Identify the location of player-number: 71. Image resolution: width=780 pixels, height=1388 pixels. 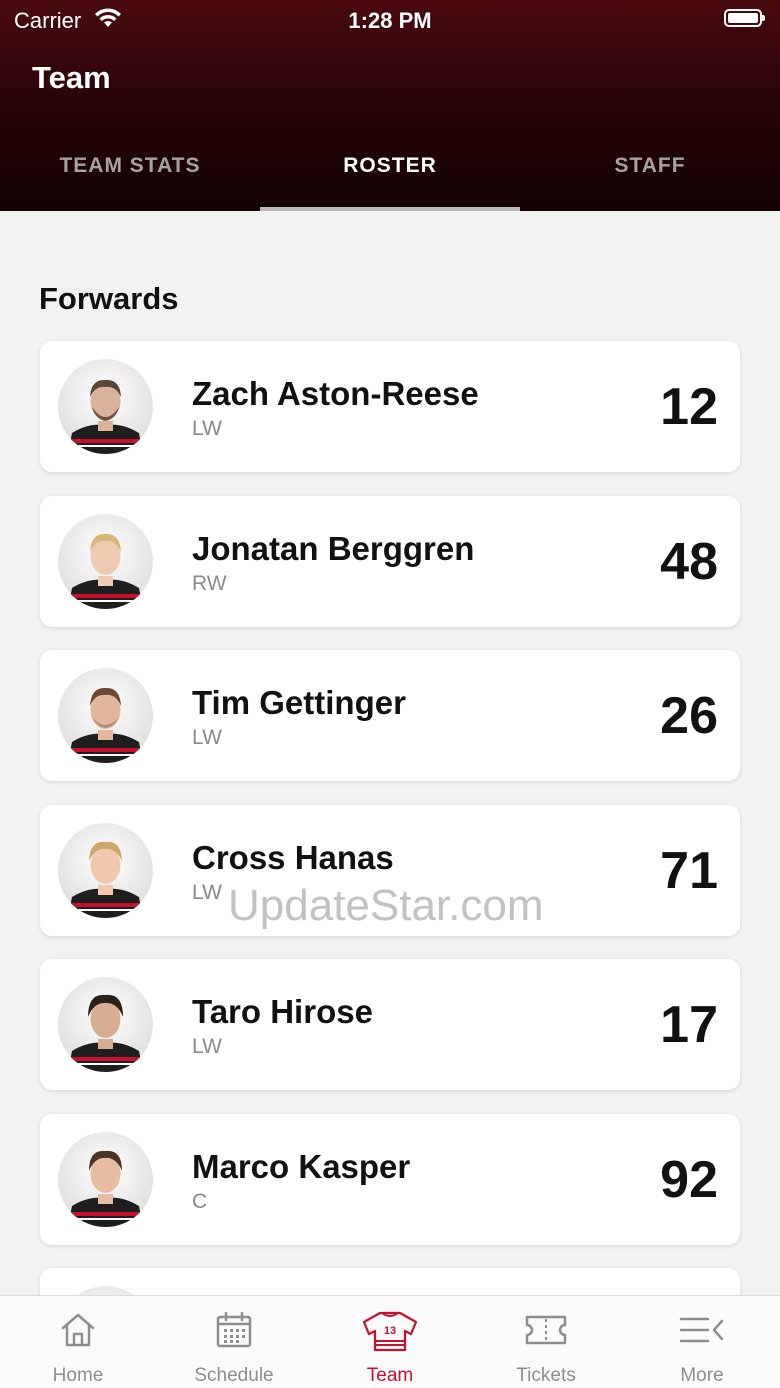
(689, 870).